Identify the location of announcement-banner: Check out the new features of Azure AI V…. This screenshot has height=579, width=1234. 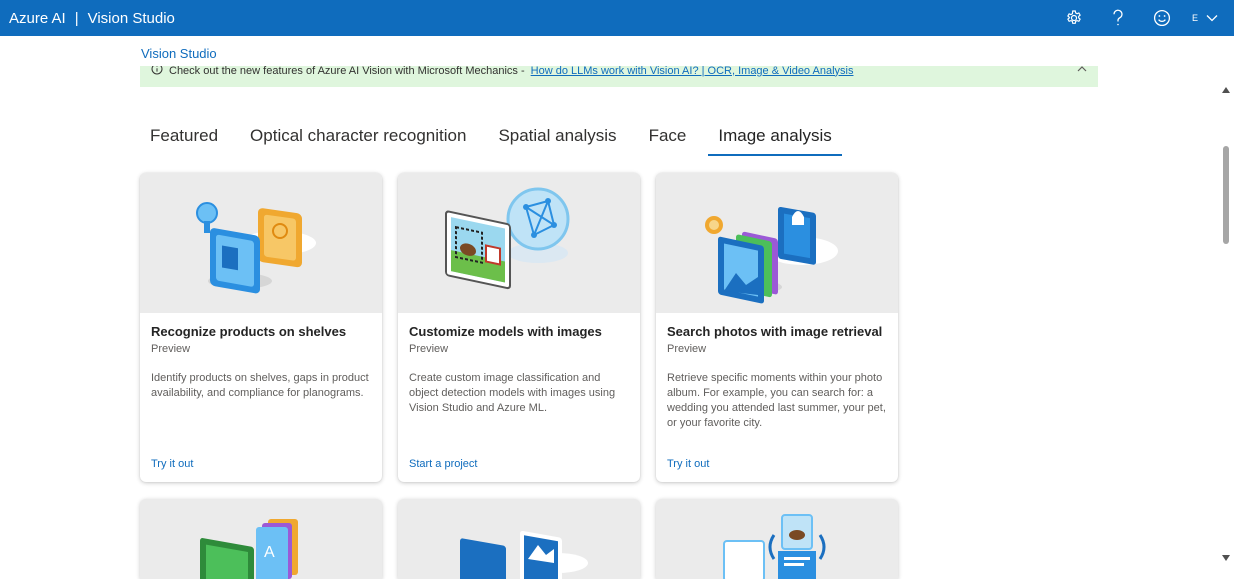
(619, 76).